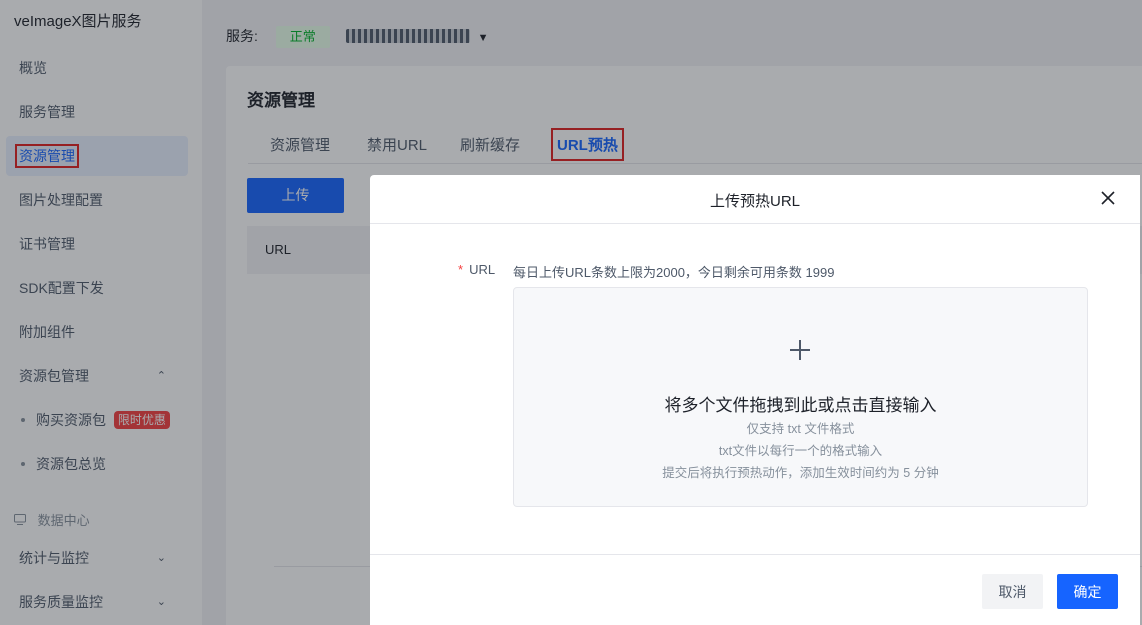 This screenshot has height=625, width=1142. What do you see at coordinates (800, 405) in the screenshot?
I see `dropzone-main-text: 将多个文件拖拽到此或点击直接输入` at bounding box center [800, 405].